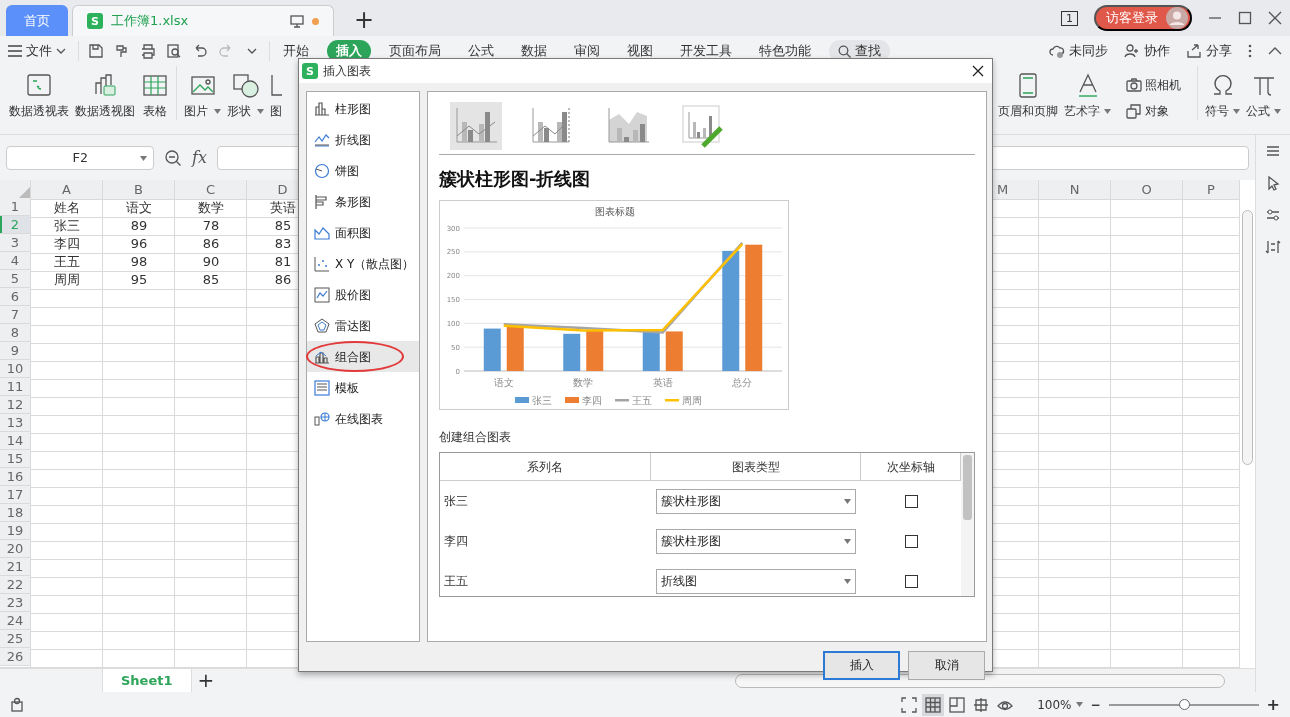  What do you see at coordinates (15, 657) in the screenshot?
I see `row-header: 26` at bounding box center [15, 657].